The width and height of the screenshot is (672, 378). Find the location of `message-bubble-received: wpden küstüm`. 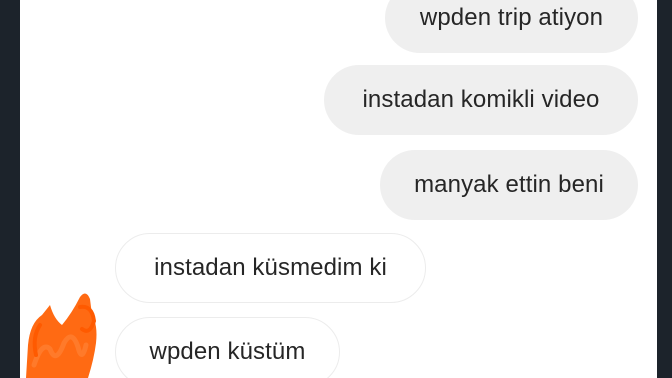

message-bubble-received: wpden küstüm is located at coordinates (227, 347).